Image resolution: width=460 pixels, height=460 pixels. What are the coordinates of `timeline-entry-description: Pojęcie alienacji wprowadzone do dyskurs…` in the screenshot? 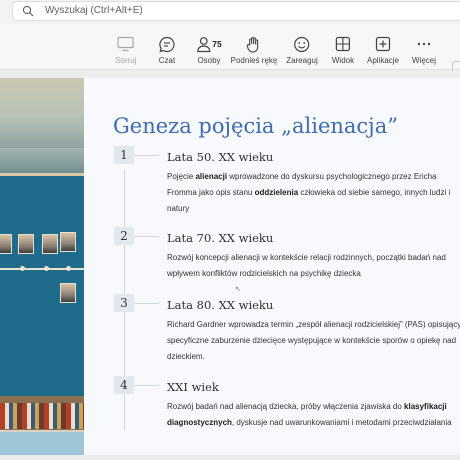 It's located at (313, 193).